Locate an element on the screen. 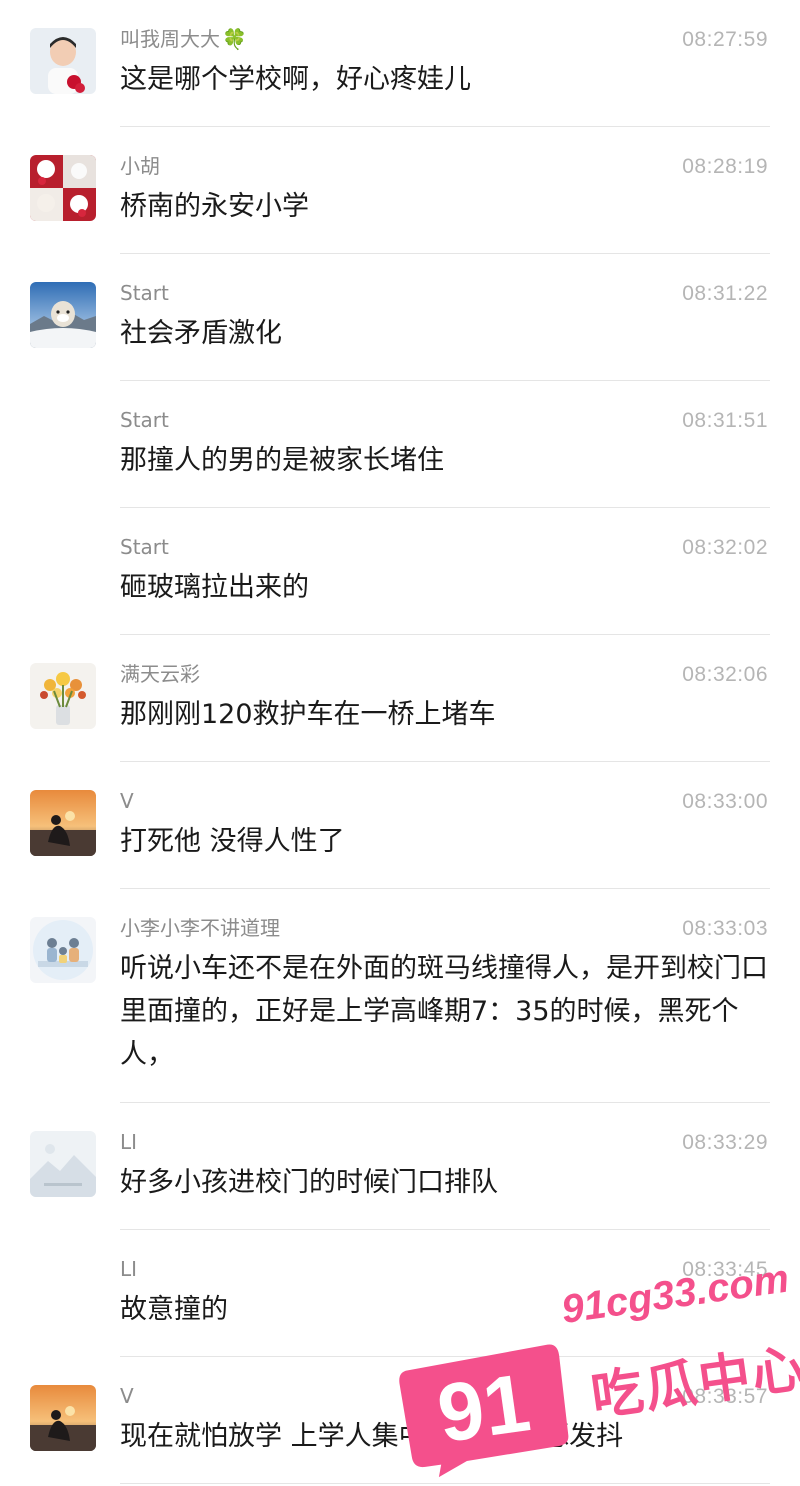  message-time: 08:33:29 is located at coordinates (725, 1142).